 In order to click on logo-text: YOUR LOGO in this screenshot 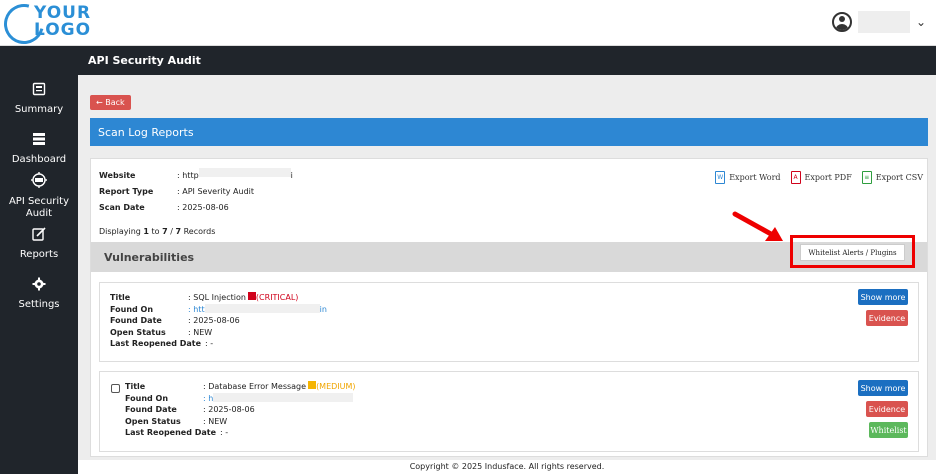, I will do `click(62, 22)`.